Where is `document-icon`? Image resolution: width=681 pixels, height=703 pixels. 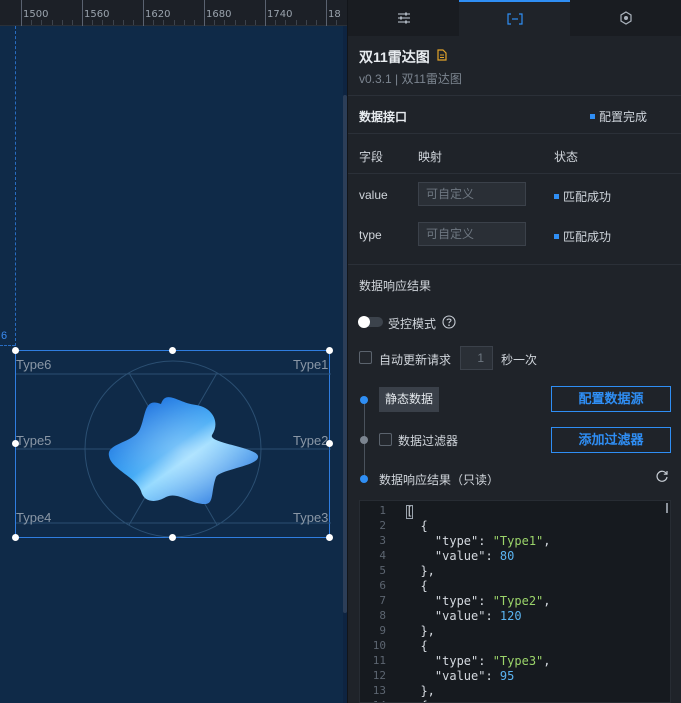
document-icon is located at coordinates (442, 55).